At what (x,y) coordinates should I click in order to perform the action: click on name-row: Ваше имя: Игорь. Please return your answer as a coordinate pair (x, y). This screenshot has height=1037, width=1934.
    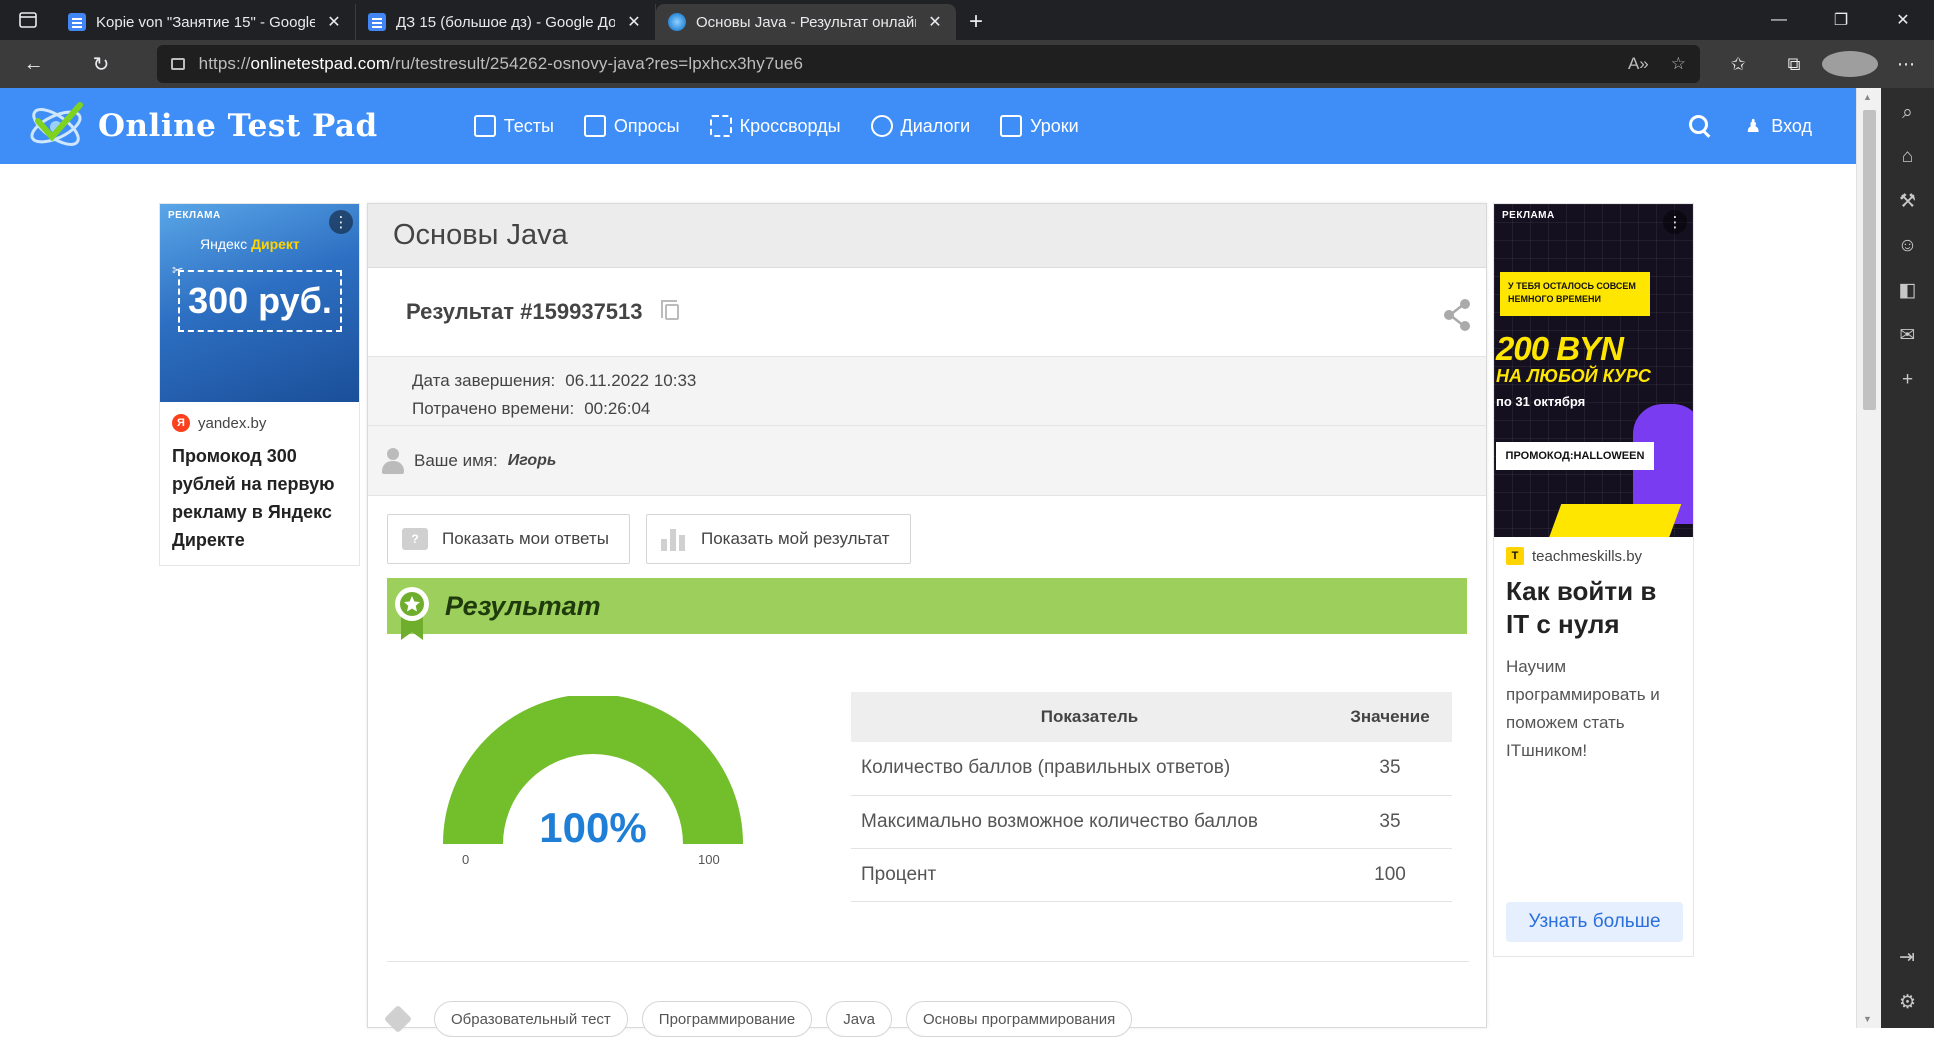
    Looking at the image, I should click on (927, 461).